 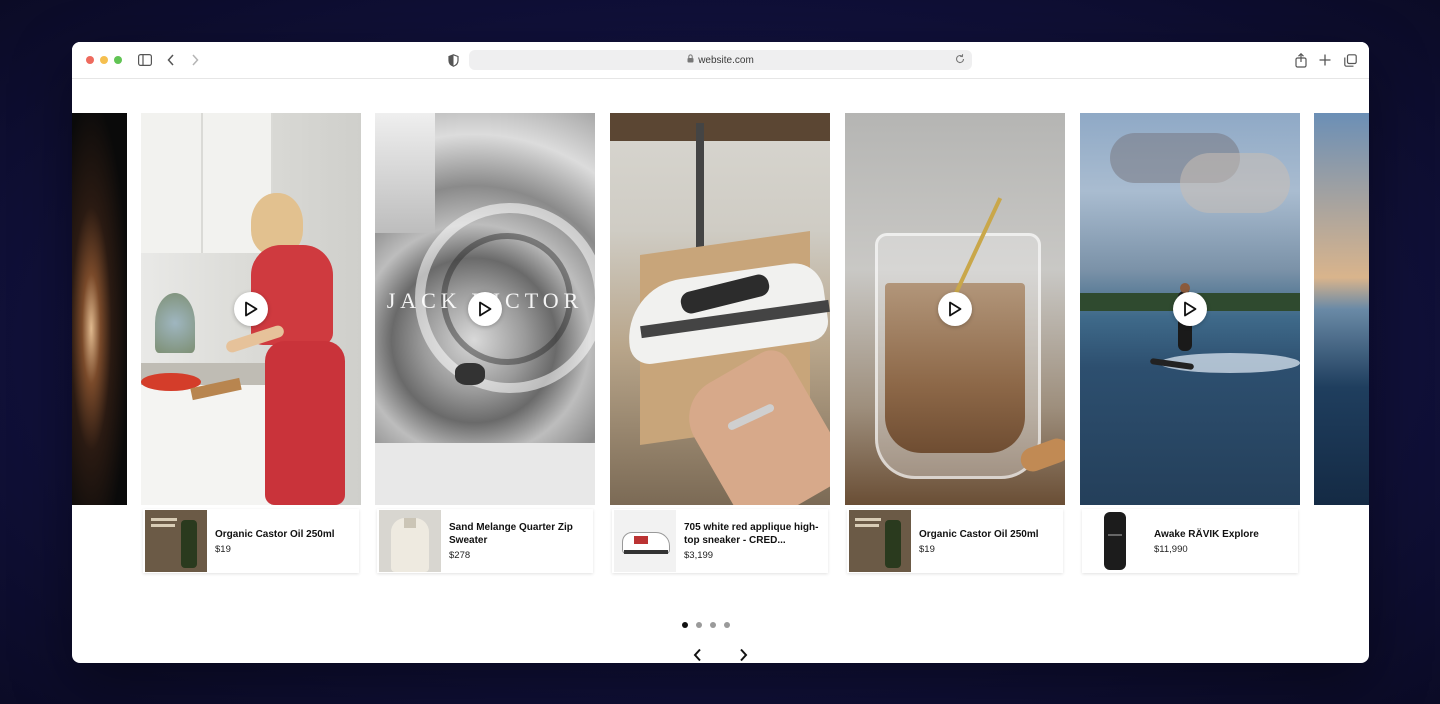 What do you see at coordinates (1325, 60) in the screenshot?
I see `new-tab-icon` at bounding box center [1325, 60].